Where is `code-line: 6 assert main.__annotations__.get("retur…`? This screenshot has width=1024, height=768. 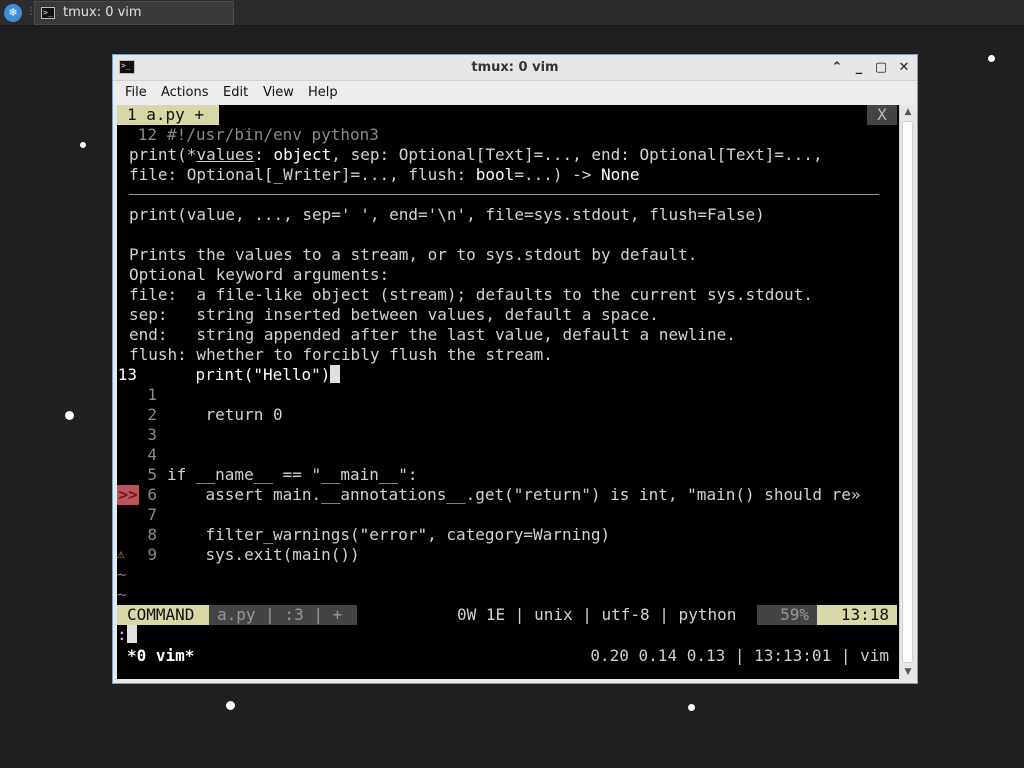
code-line: 6 assert main.__annotations__.get("retur… is located at coordinates (500, 495).